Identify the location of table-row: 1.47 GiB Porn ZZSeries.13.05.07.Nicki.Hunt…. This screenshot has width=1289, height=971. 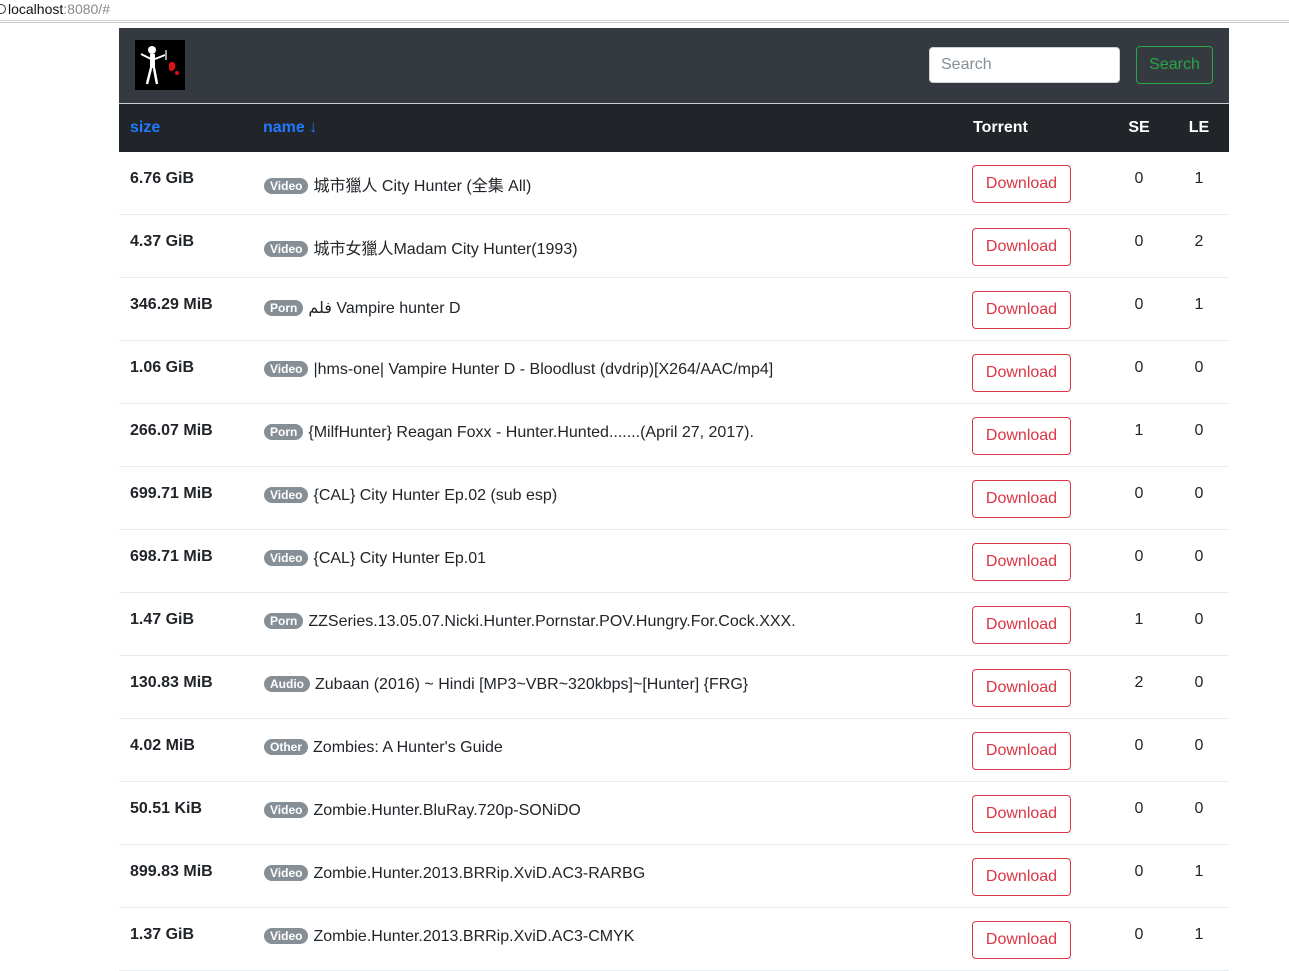
(674, 624).